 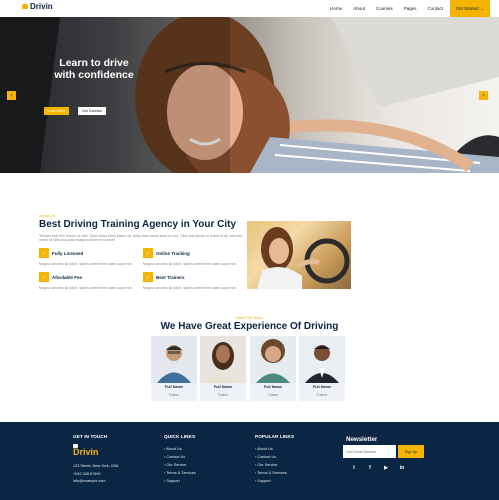 What do you see at coordinates (386, 468) in the screenshot?
I see `youtube-icon: ▶` at bounding box center [386, 468].